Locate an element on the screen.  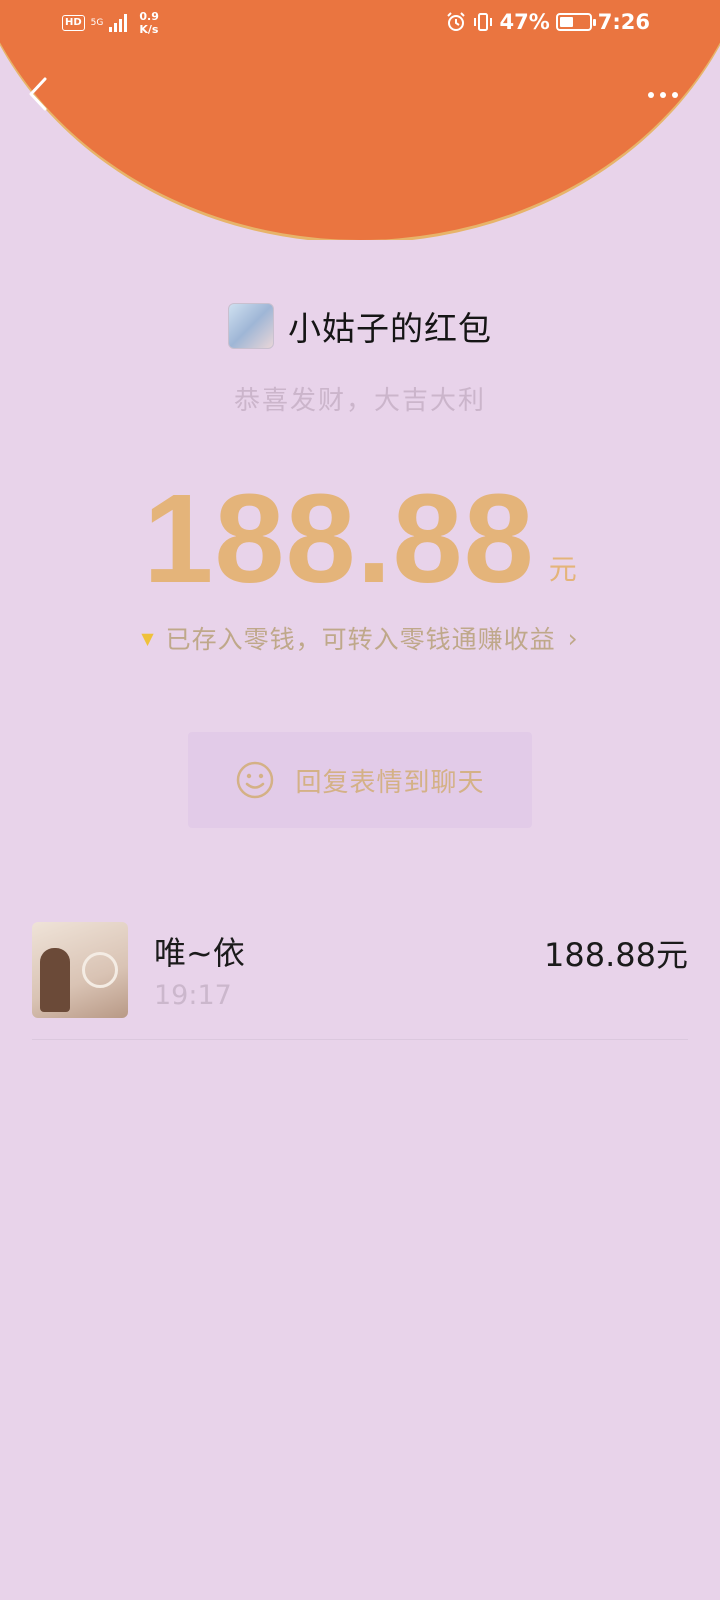
vibrate-icon is located at coordinates (482, 22).